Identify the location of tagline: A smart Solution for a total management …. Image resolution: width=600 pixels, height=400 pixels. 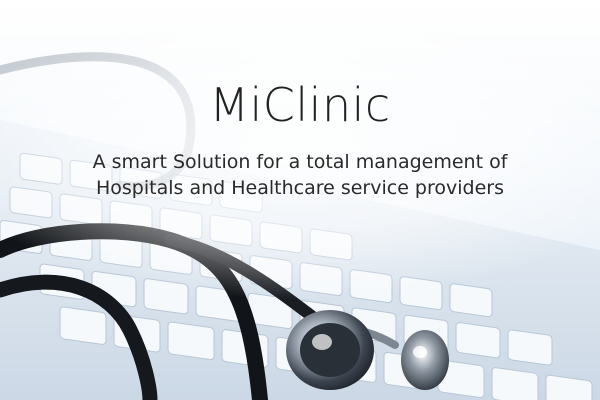
(300, 175).